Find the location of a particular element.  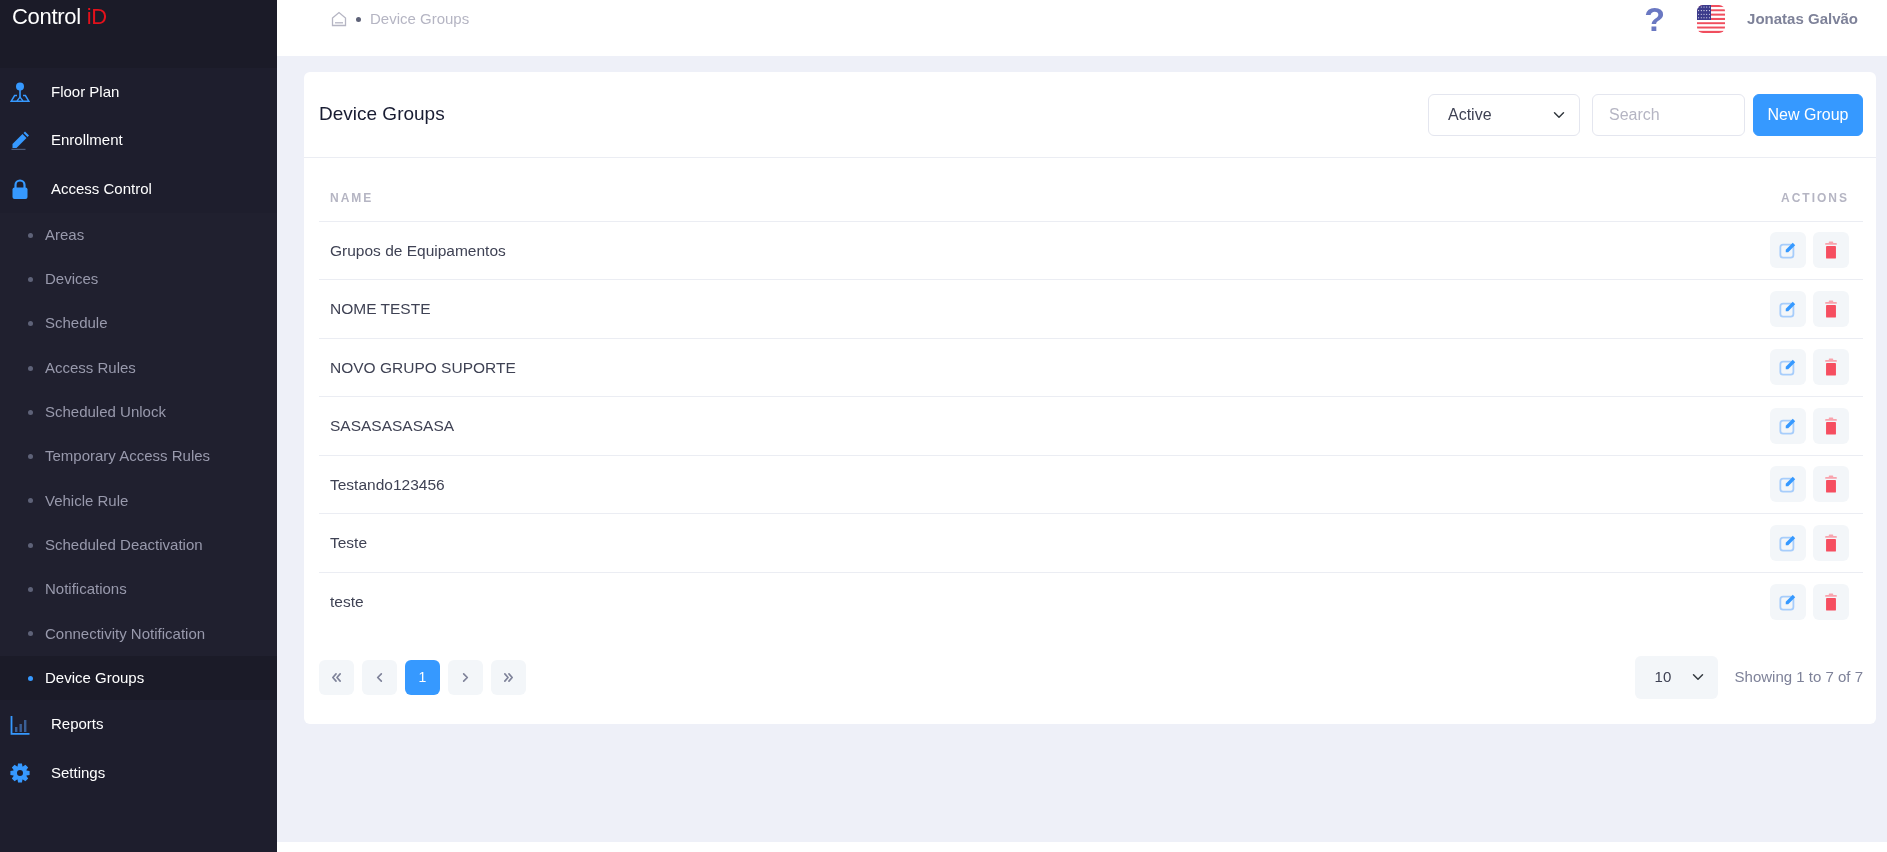

last-page-button is located at coordinates (508, 677).